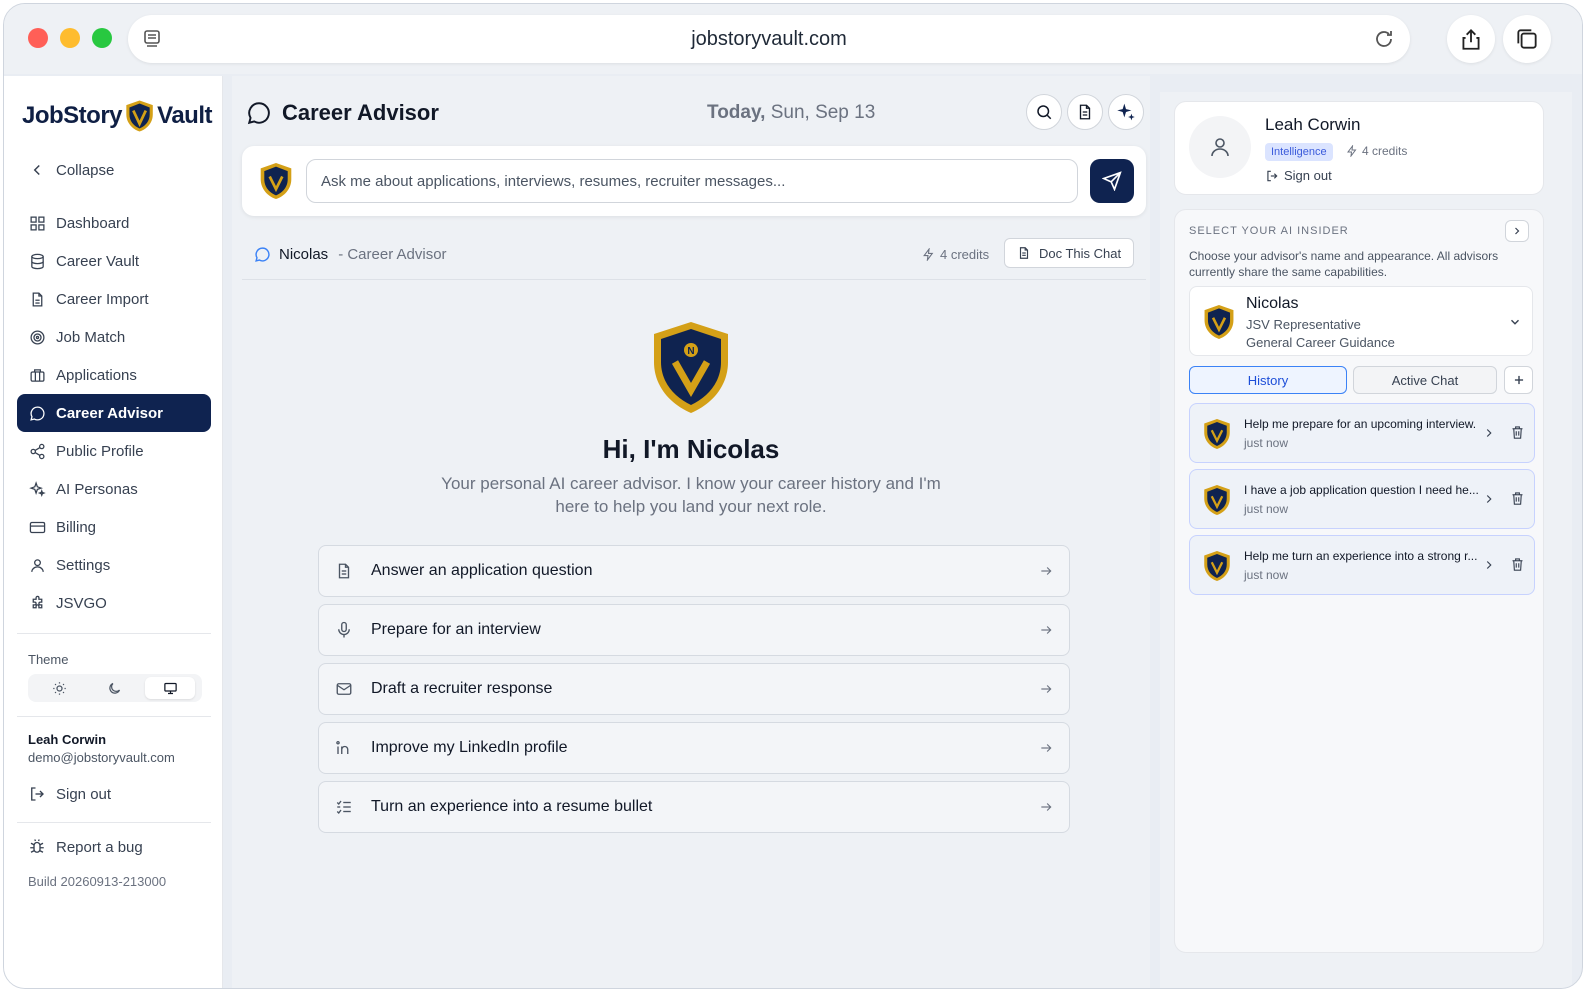 This screenshot has width=1586, height=992. I want to click on theme-light-button, so click(60, 688).